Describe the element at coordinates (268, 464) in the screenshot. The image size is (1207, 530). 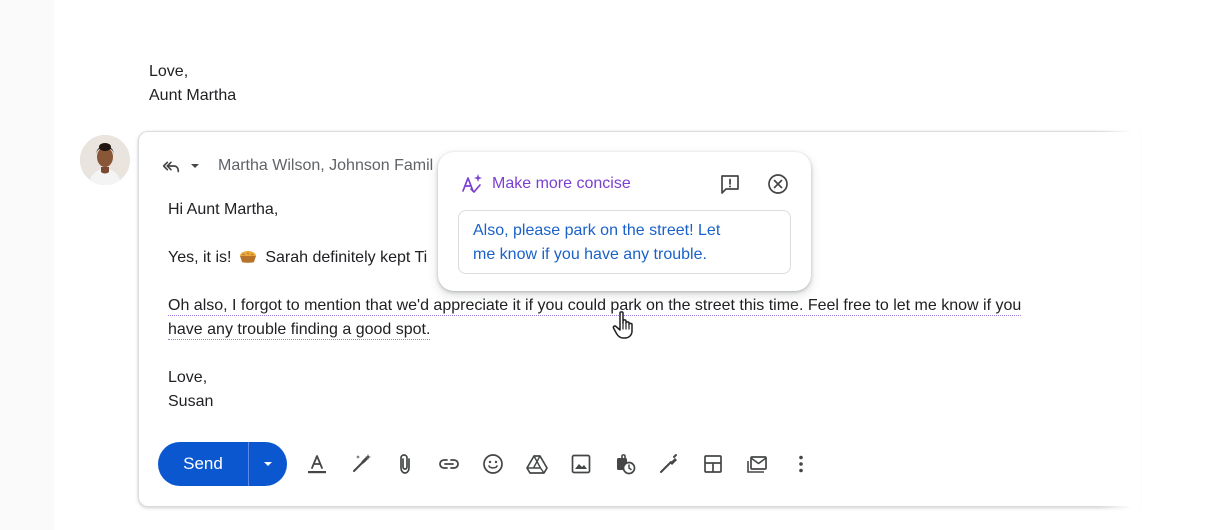
I see `send-options-icon` at that location.